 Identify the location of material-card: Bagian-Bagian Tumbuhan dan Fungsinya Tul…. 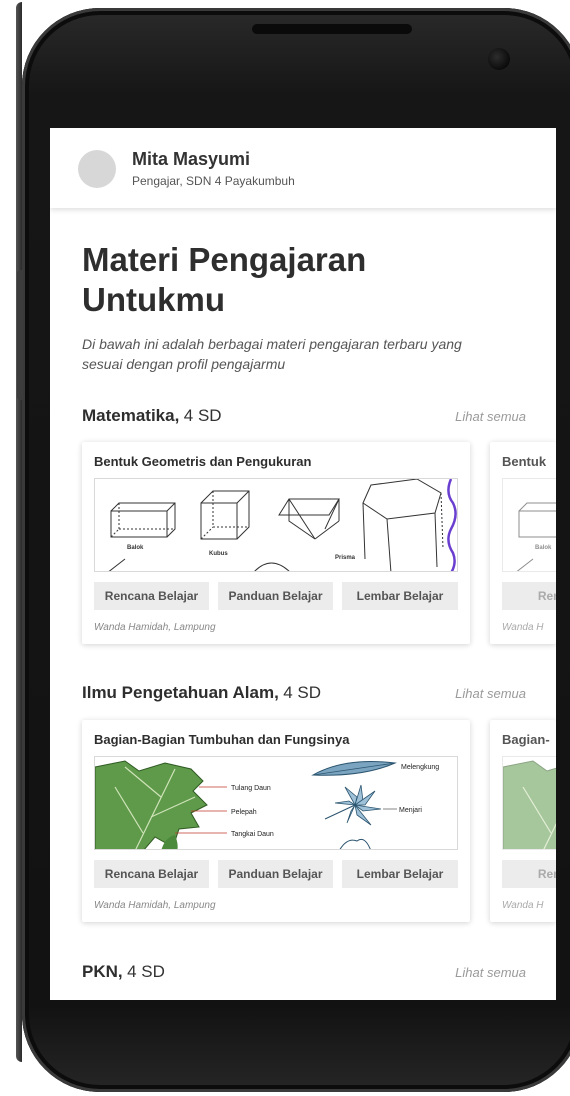
(276, 821).